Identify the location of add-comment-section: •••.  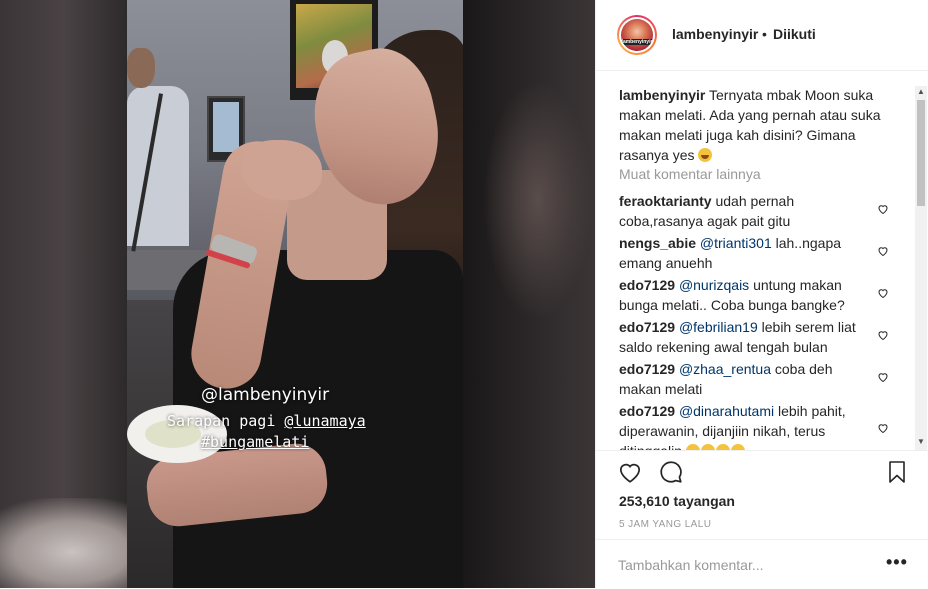
(762, 564).